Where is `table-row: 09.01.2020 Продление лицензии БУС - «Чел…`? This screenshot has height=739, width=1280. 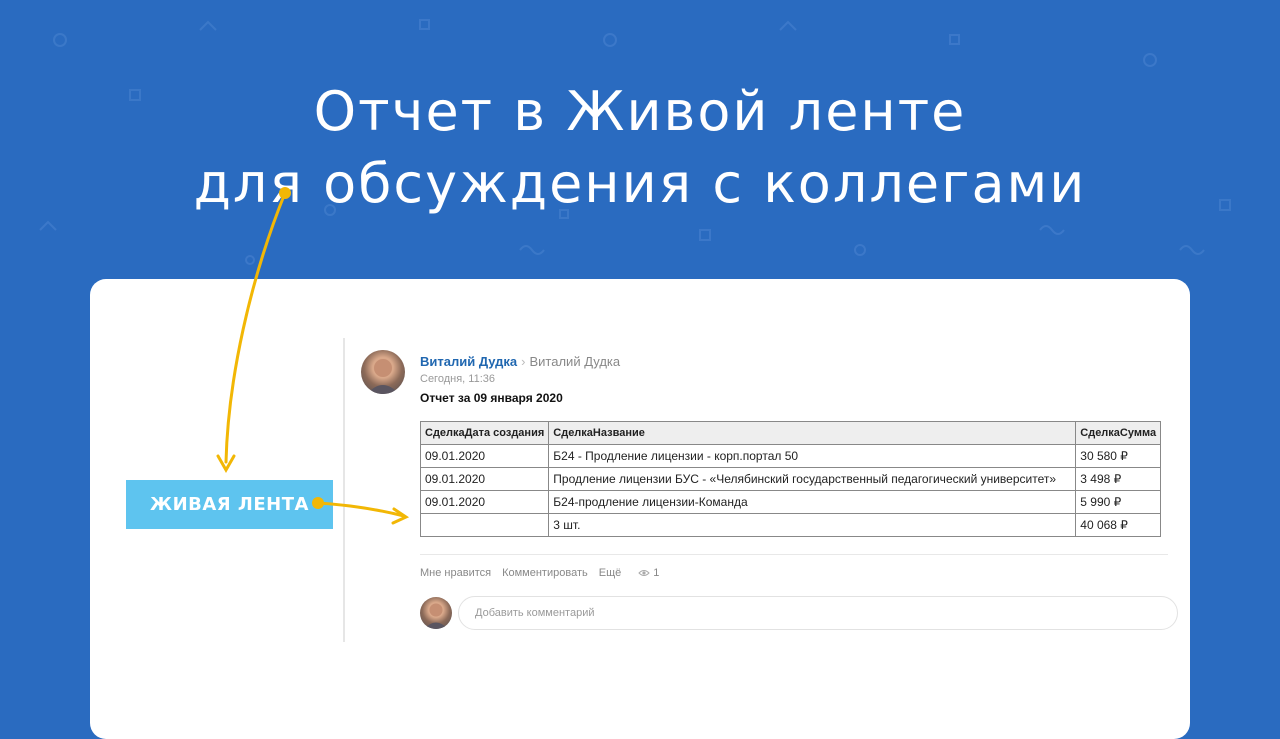 table-row: 09.01.2020 Продление лицензии БУС - «Чел… is located at coordinates (790, 479).